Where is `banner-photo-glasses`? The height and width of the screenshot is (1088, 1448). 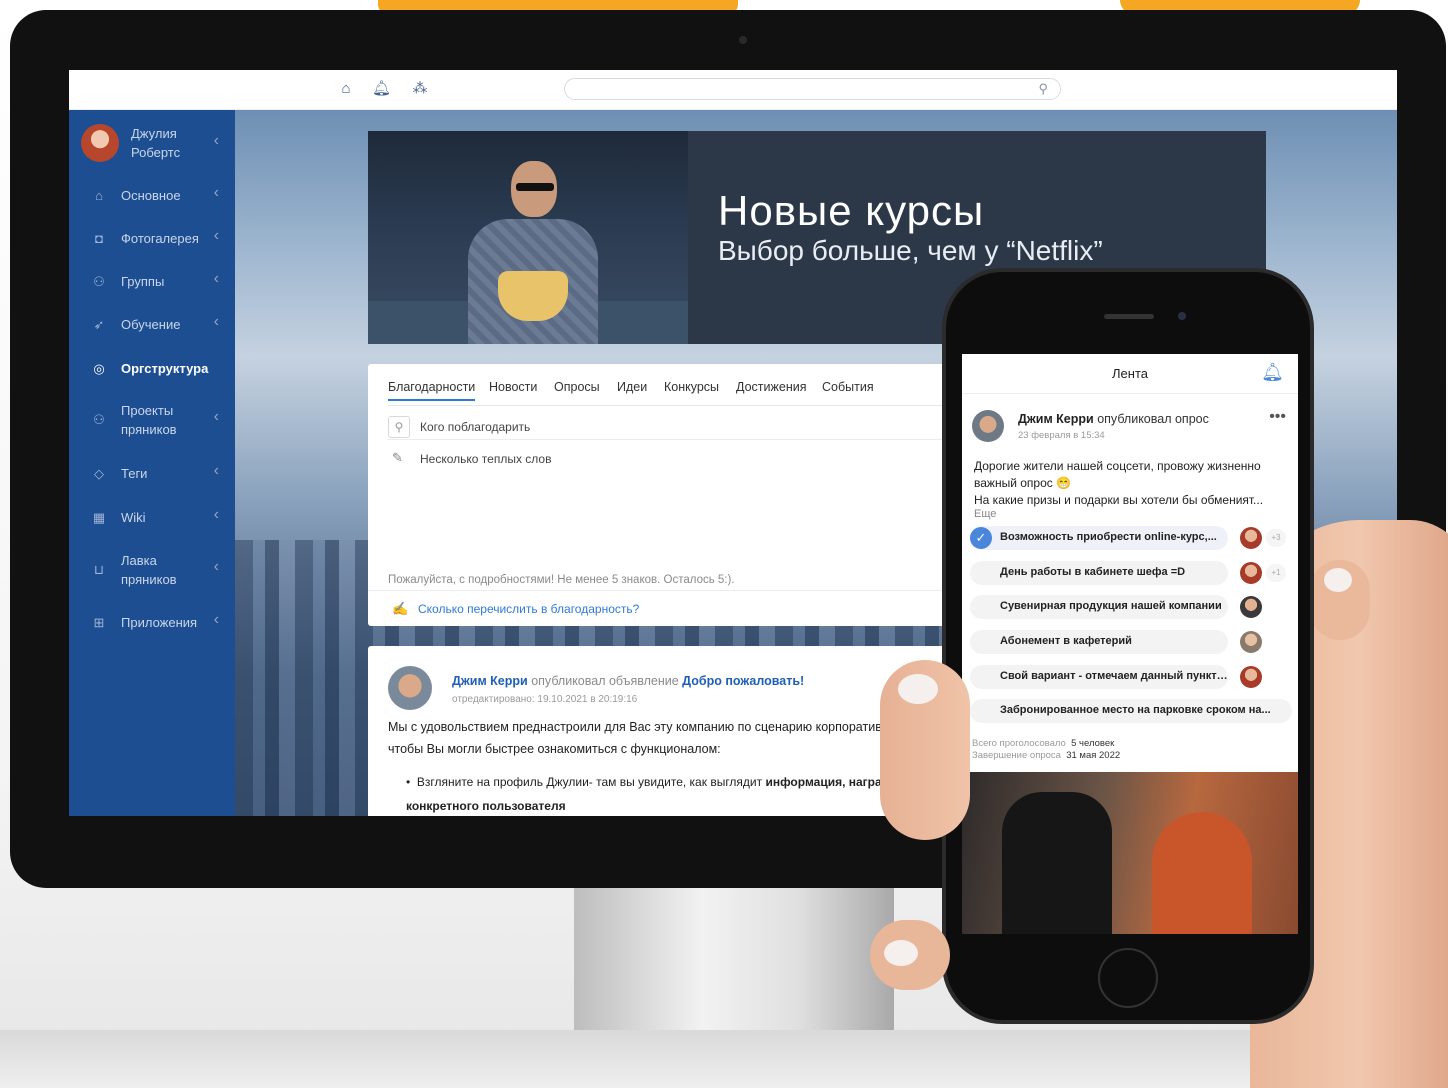 banner-photo-glasses is located at coordinates (535, 187).